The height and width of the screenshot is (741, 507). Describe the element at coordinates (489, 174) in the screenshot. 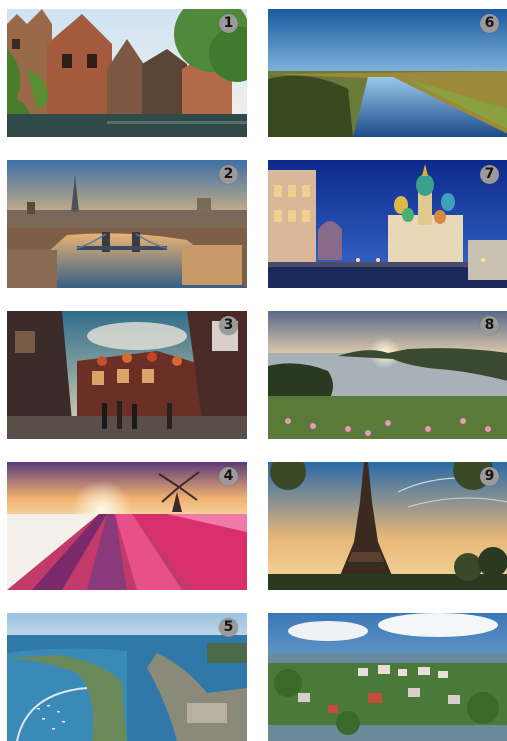

I see `tile-number-badge: 7` at that location.